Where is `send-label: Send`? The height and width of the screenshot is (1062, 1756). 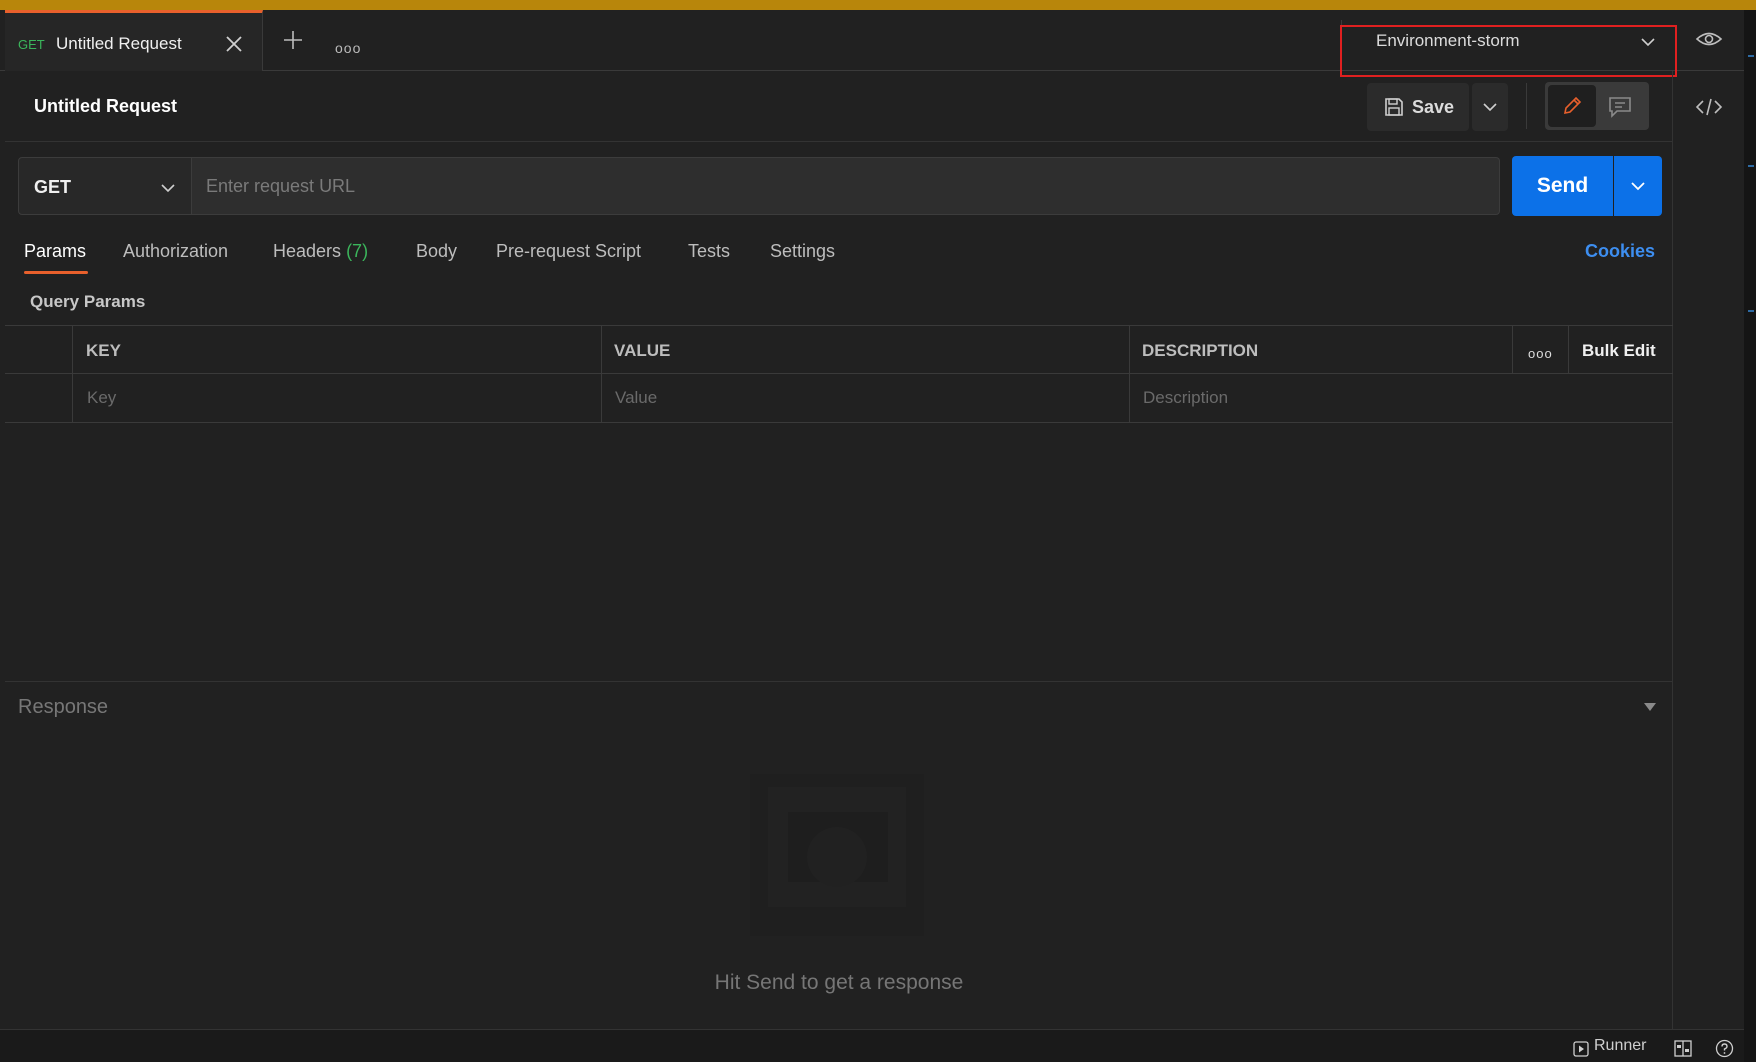
send-label: Send is located at coordinates (1562, 185).